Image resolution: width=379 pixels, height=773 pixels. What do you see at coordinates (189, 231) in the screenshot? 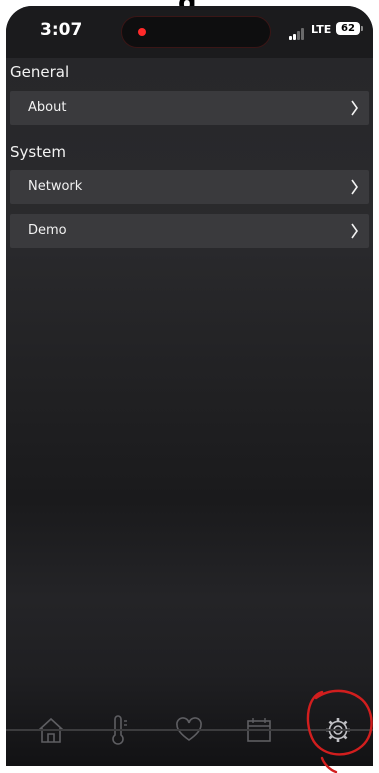
I see `settings-row-demo: Demo` at bounding box center [189, 231].